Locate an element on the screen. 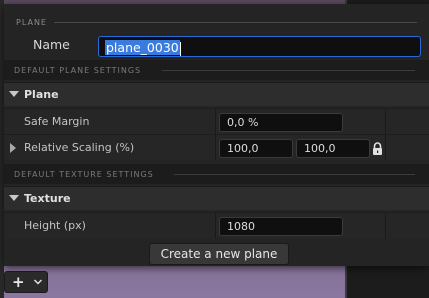 The width and height of the screenshot is (429, 298). relative-scaling-x-input: 100,0 is located at coordinates (256, 148).